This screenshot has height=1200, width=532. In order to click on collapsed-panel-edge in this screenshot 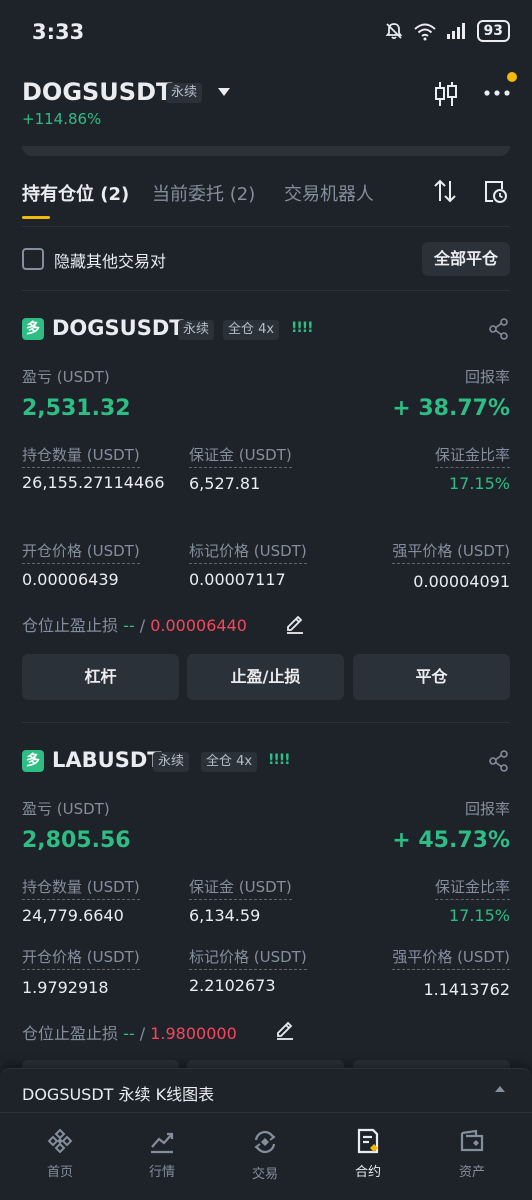, I will do `click(266, 151)`.